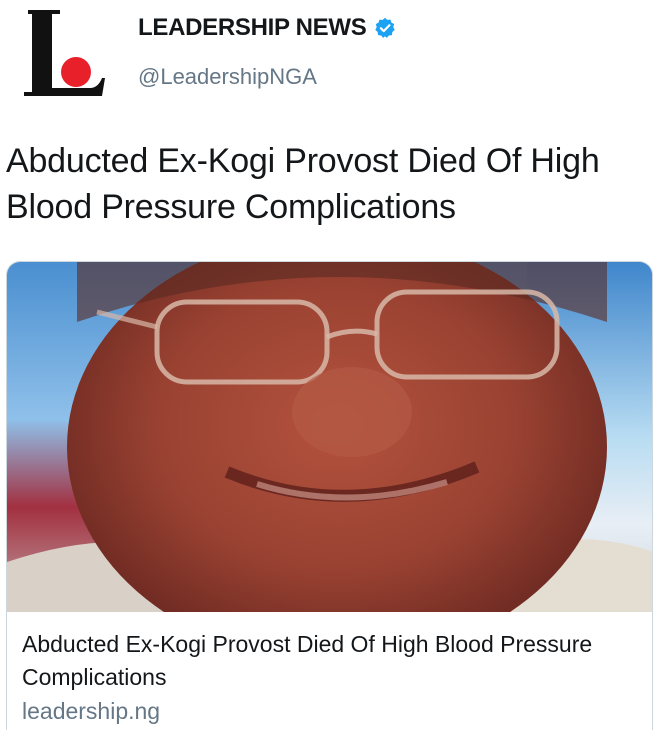 This screenshot has width=655, height=730. What do you see at coordinates (63, 54) in the screenshot?
I see `leadership-logo-icon` at bounding box center [63, 54].